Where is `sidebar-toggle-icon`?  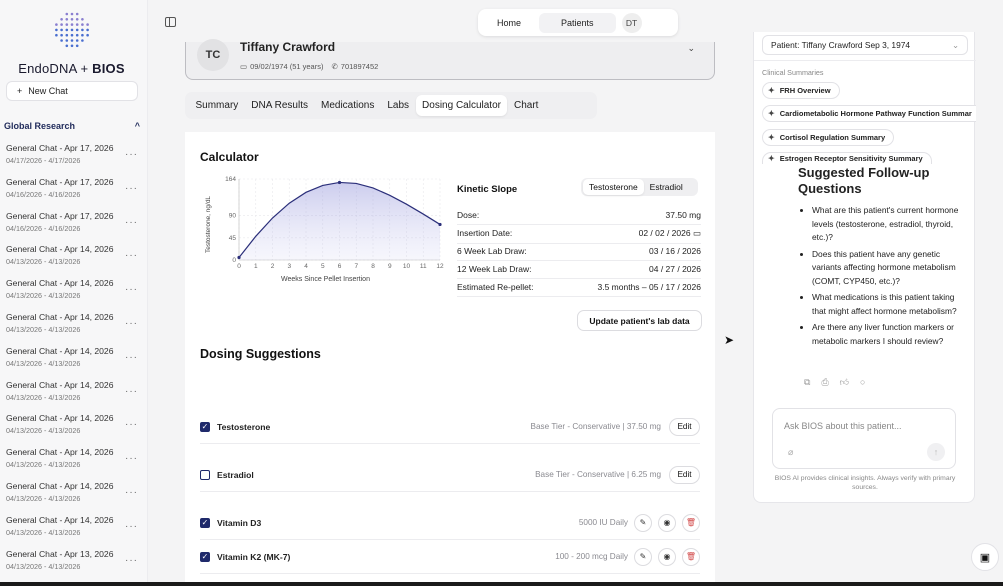
sidebar-toggle-icon is located at coordinates (170, 22).